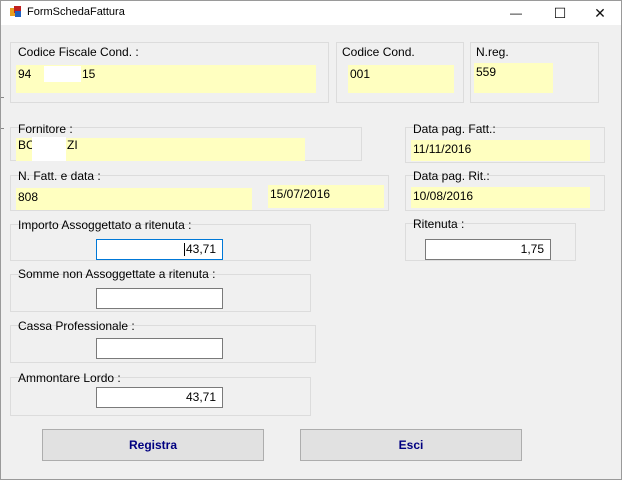 The height and width of the screenshot is (480, 622). I want to click on codice-fiscale-value-start: 94, so click(25, 74).